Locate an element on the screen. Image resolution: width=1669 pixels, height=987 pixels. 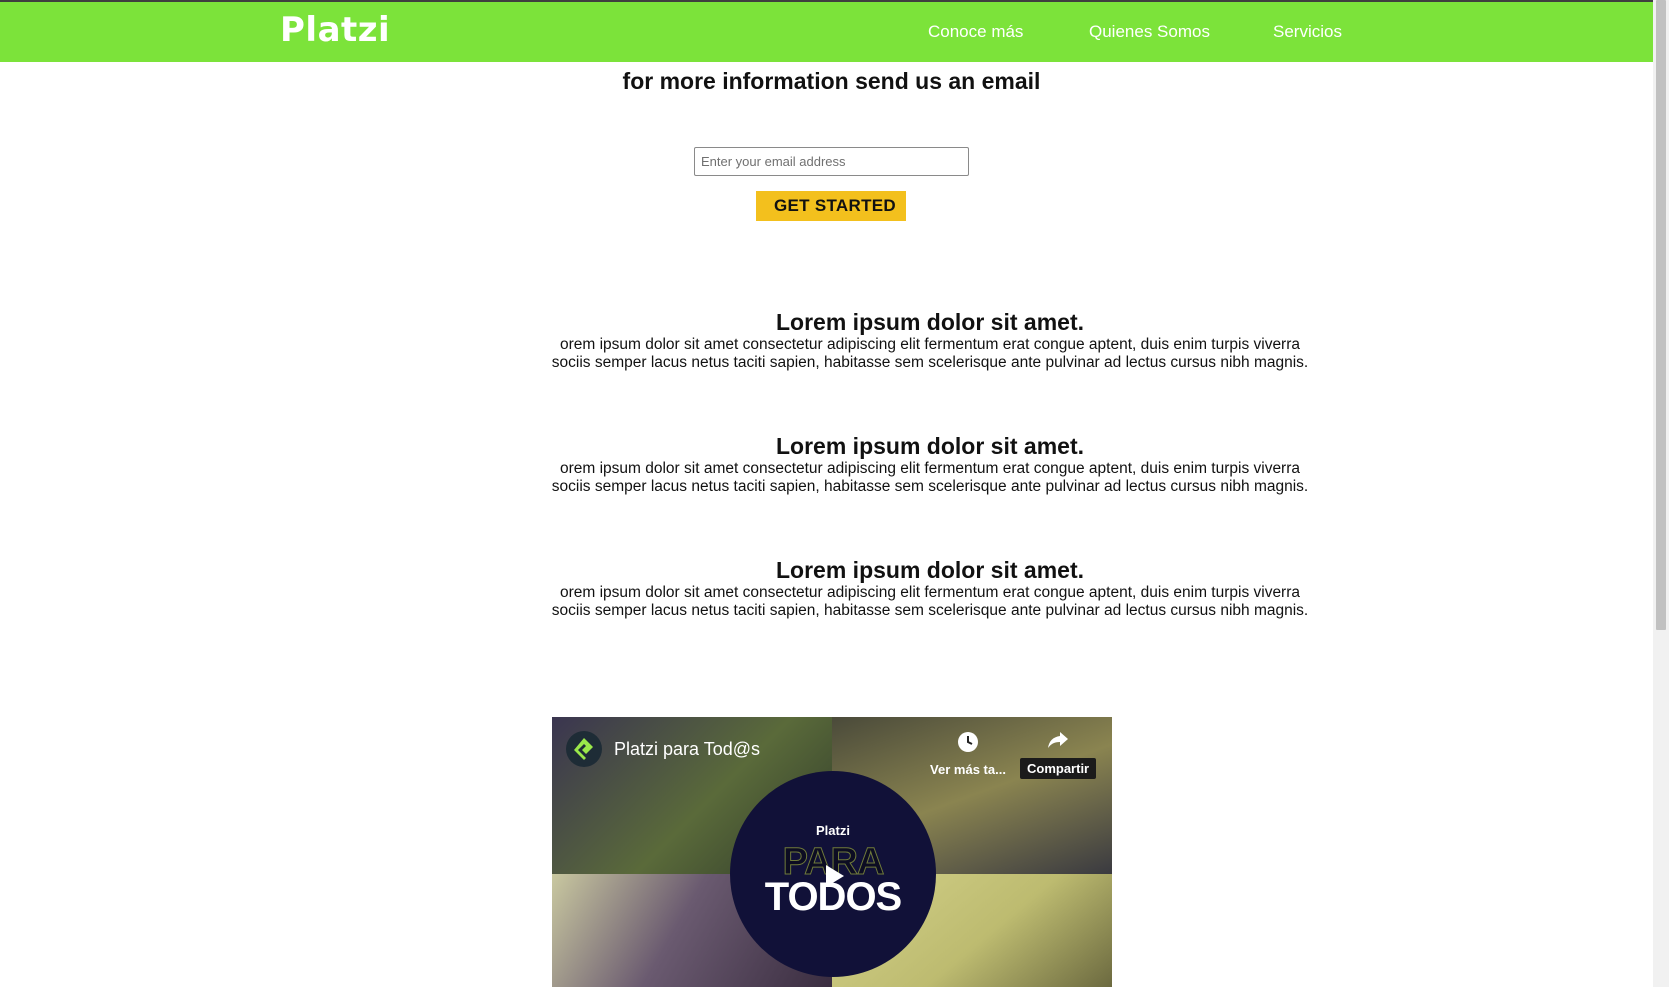
thumbnail-brand: Platzi is located at coordinates (833, 830).